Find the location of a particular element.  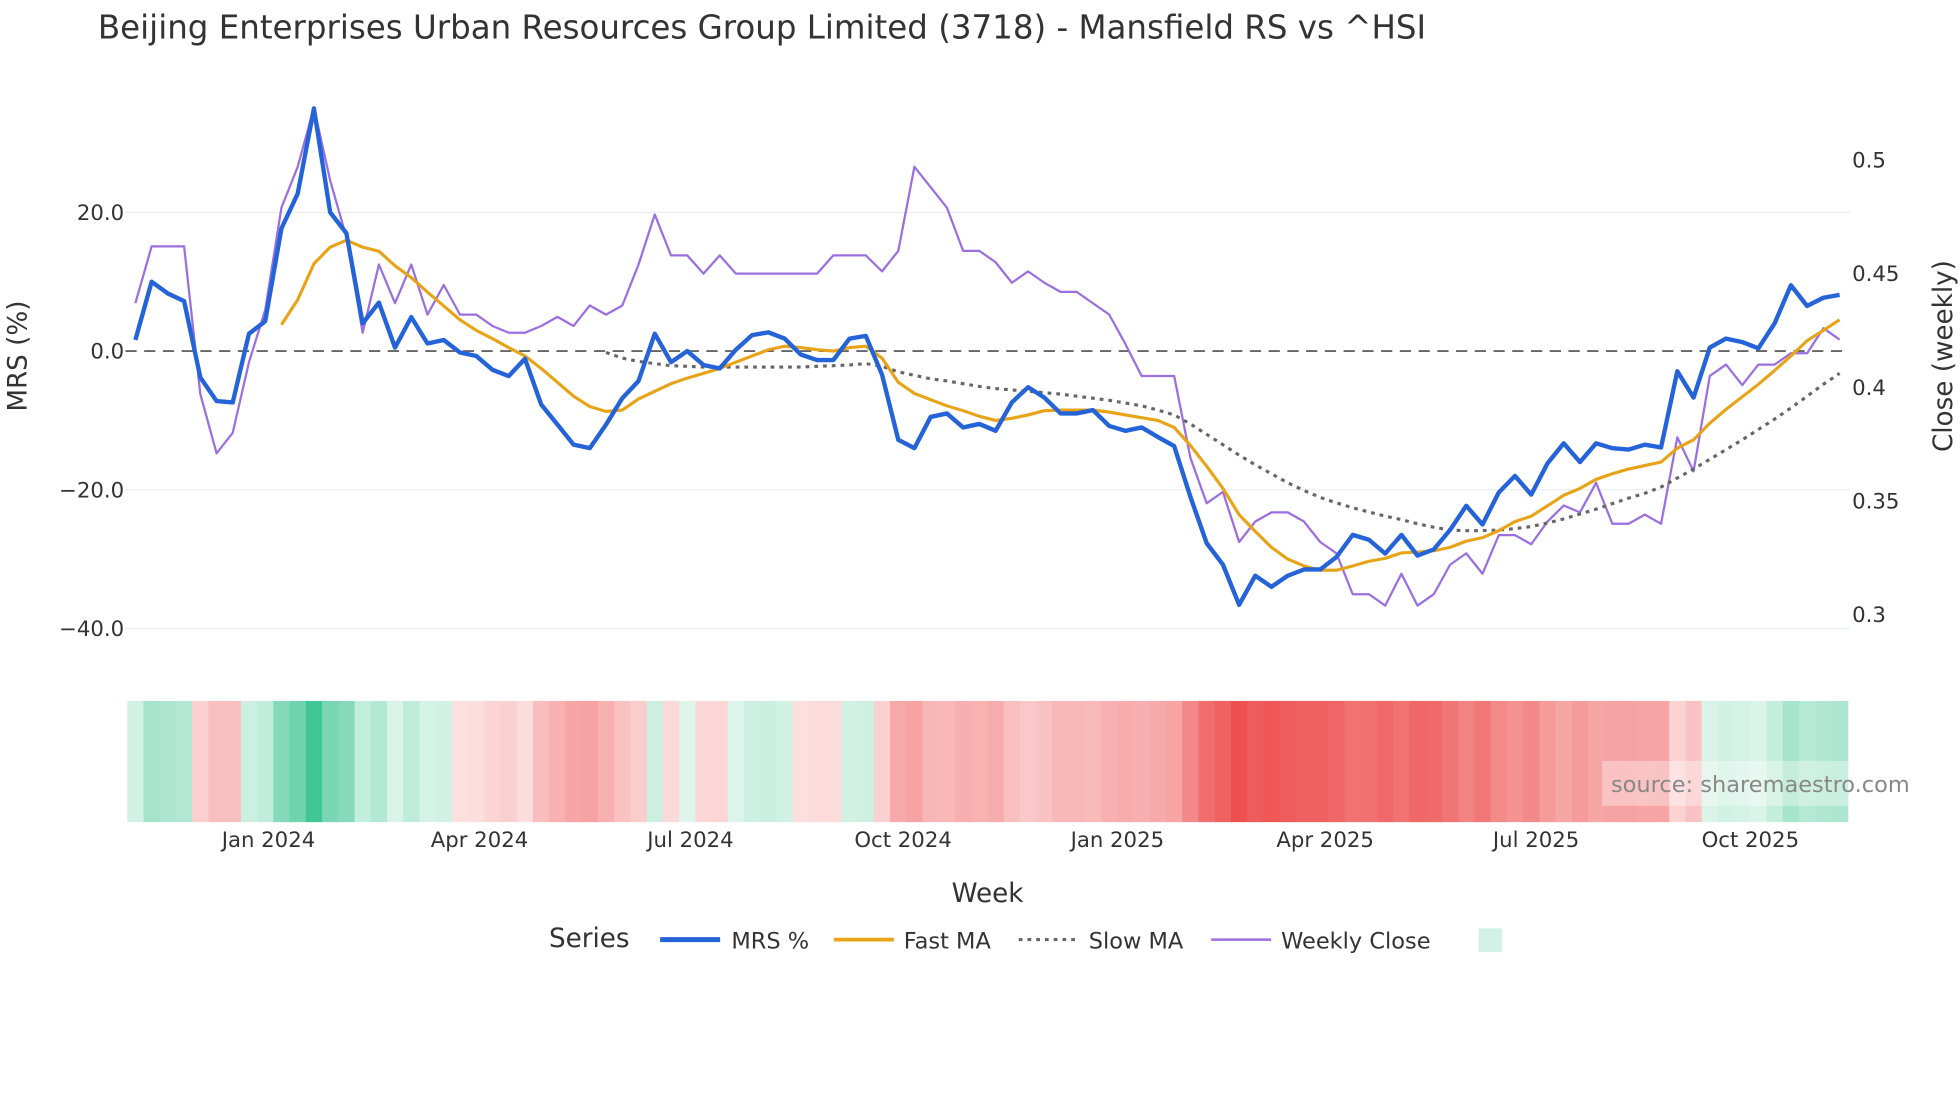

y2-tick-label: 0.35 is located at coordinates (1875, 502).